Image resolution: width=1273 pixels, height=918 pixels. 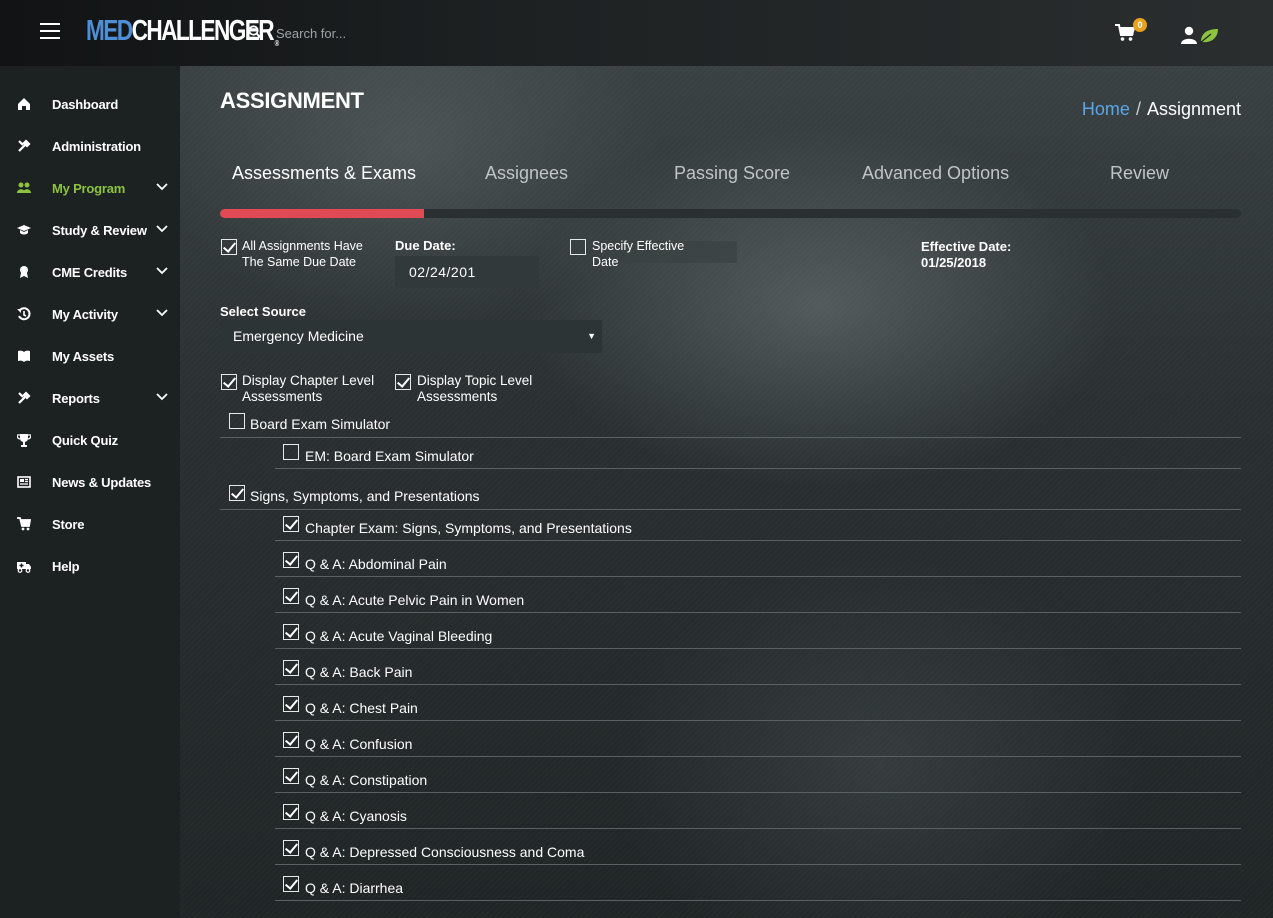 What do you see at coordinates (1209, 36) in the screenshot?
I see `leaf-icon` at bounding box center [1209, 36].